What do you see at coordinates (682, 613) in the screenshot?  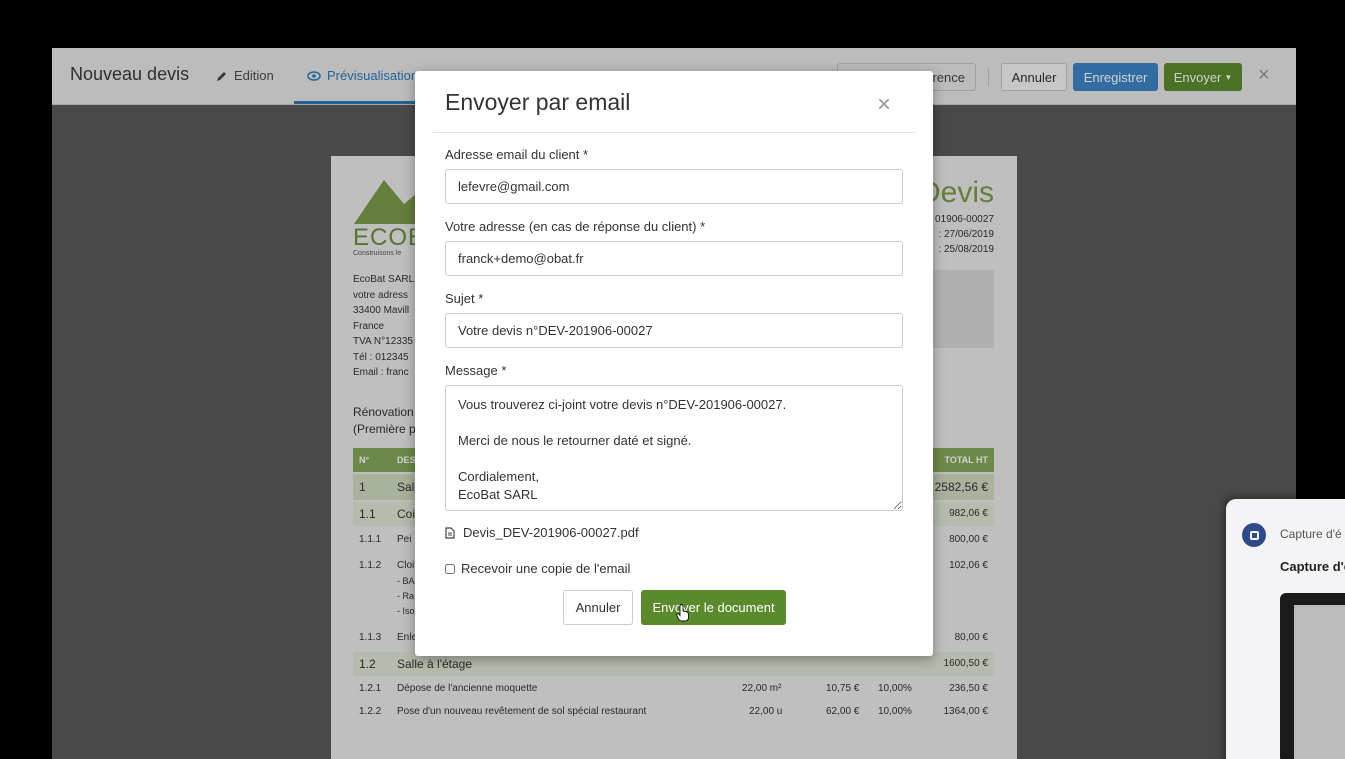 I see `hand-cursor-icon` at bounding box center [682, 613].